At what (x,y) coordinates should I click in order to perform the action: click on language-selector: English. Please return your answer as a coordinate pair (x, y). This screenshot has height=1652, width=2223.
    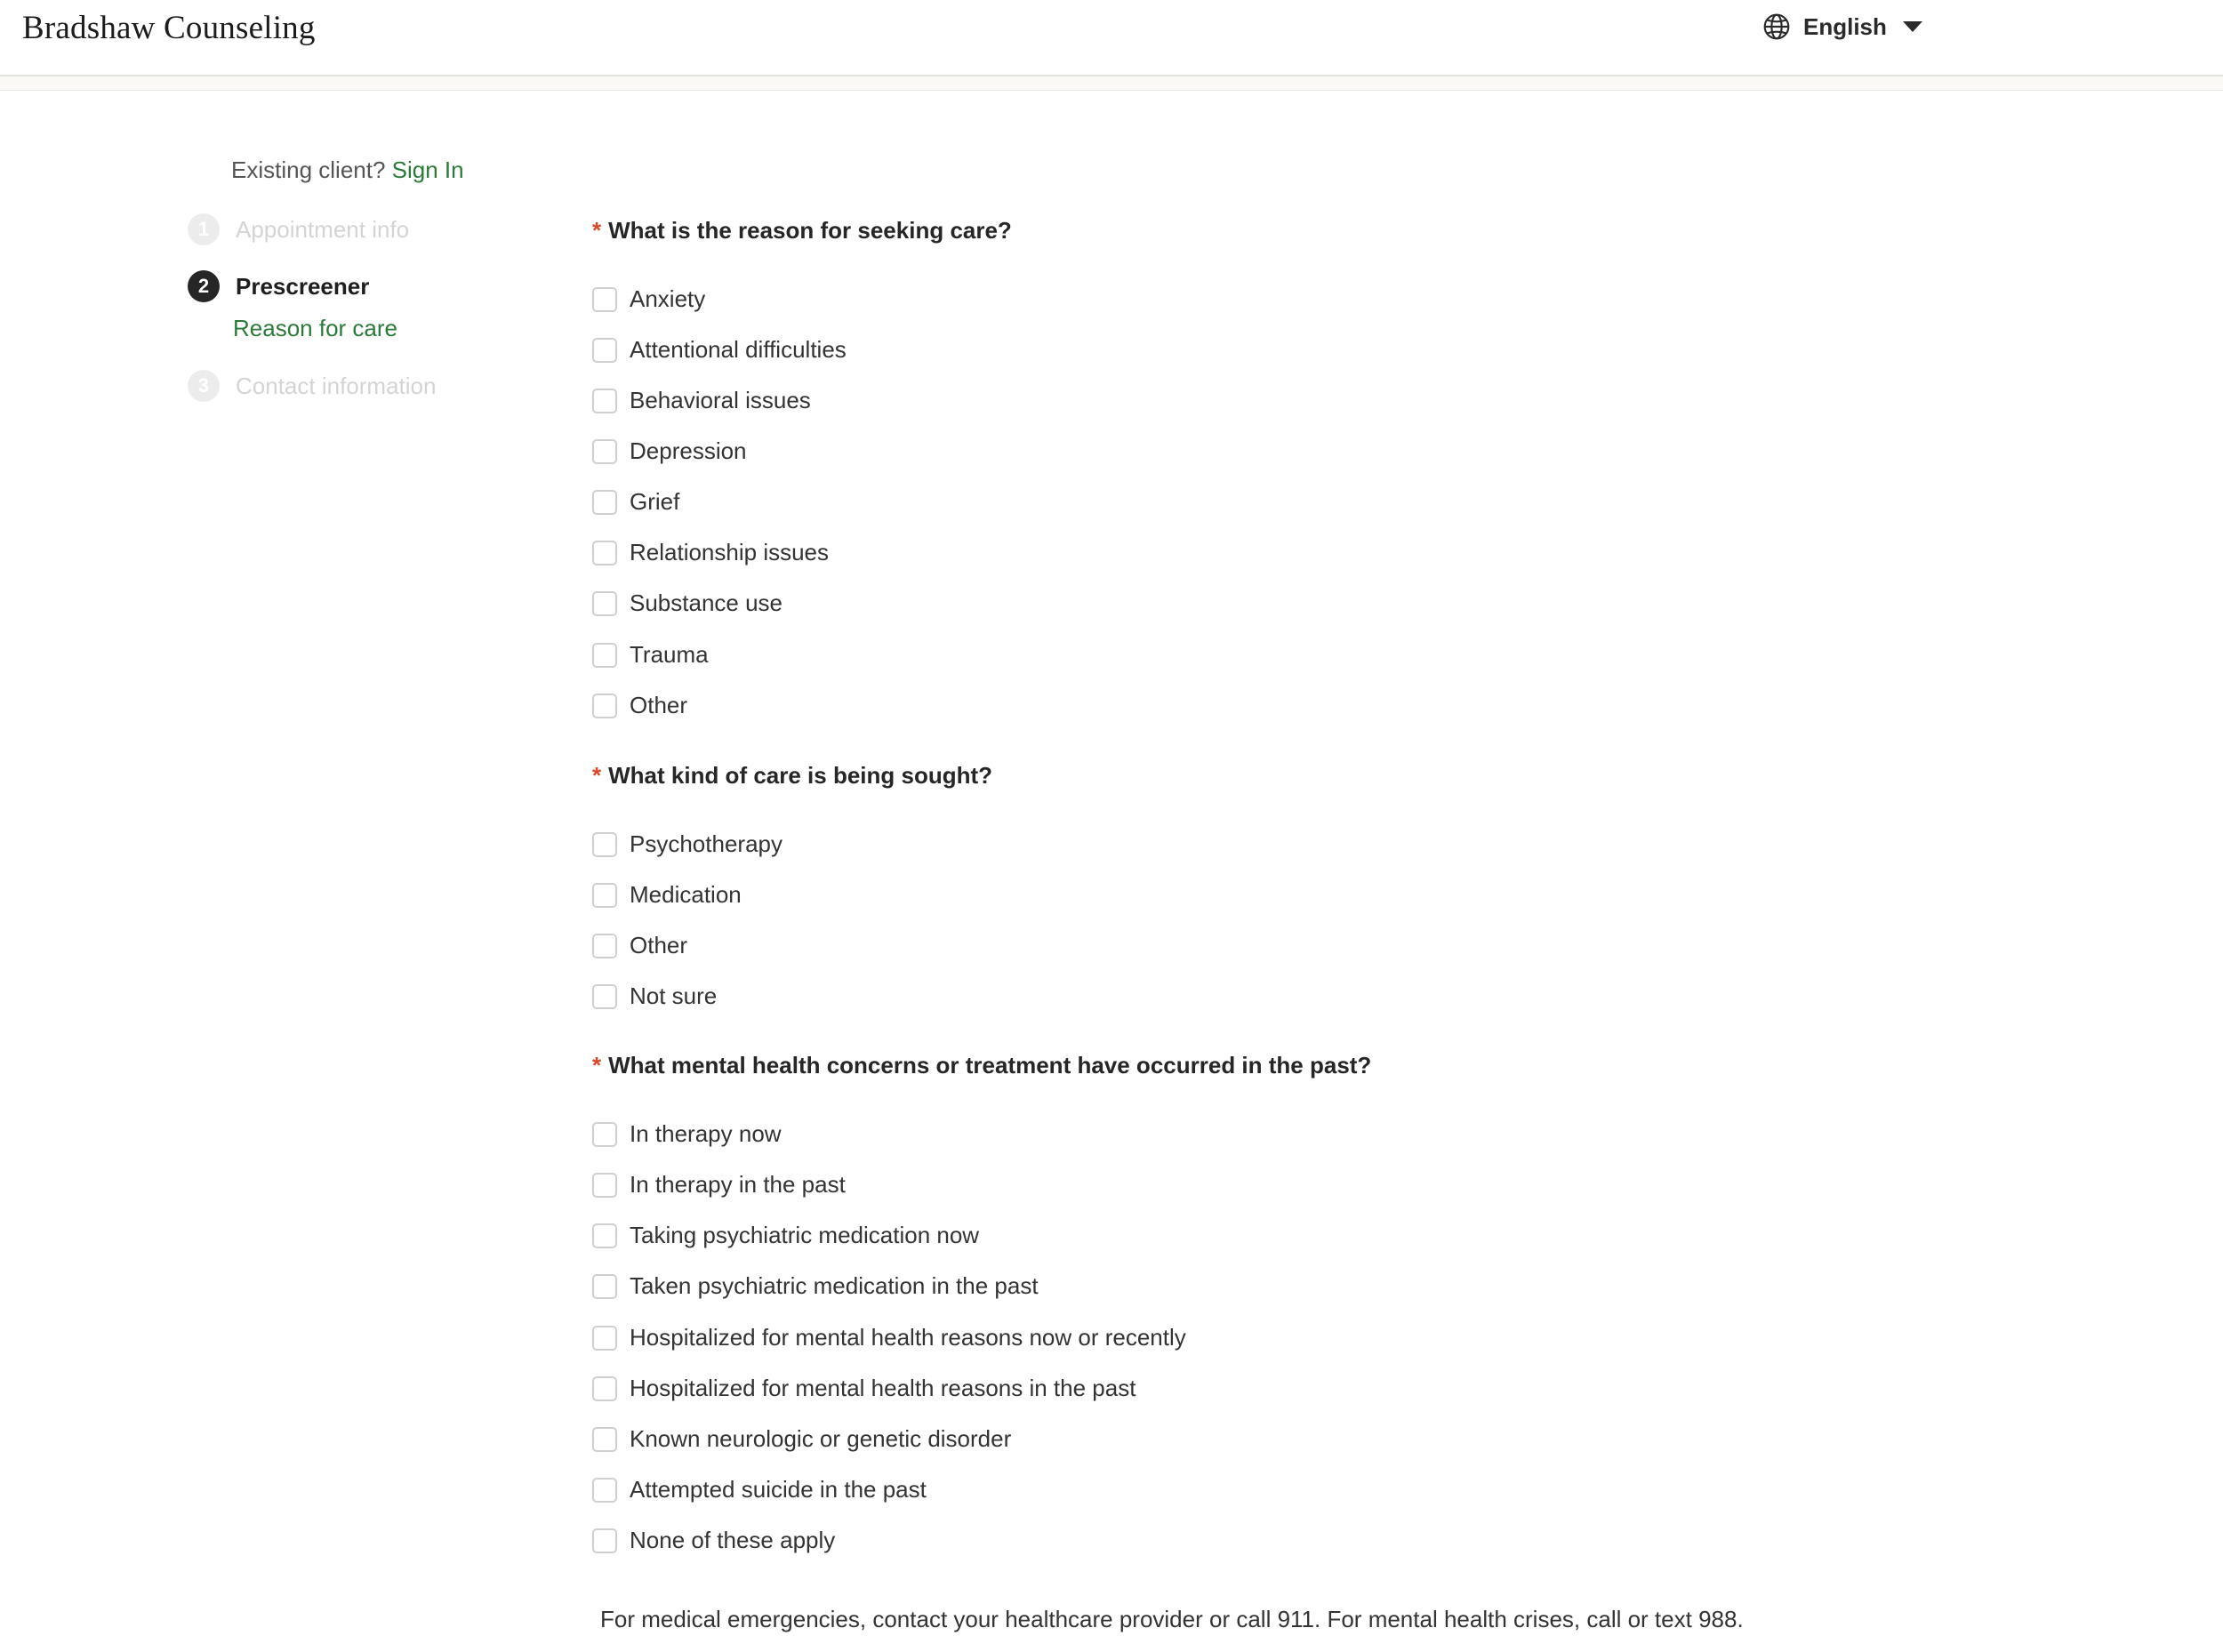
    Looking at the image, I should click on (1842, 27).